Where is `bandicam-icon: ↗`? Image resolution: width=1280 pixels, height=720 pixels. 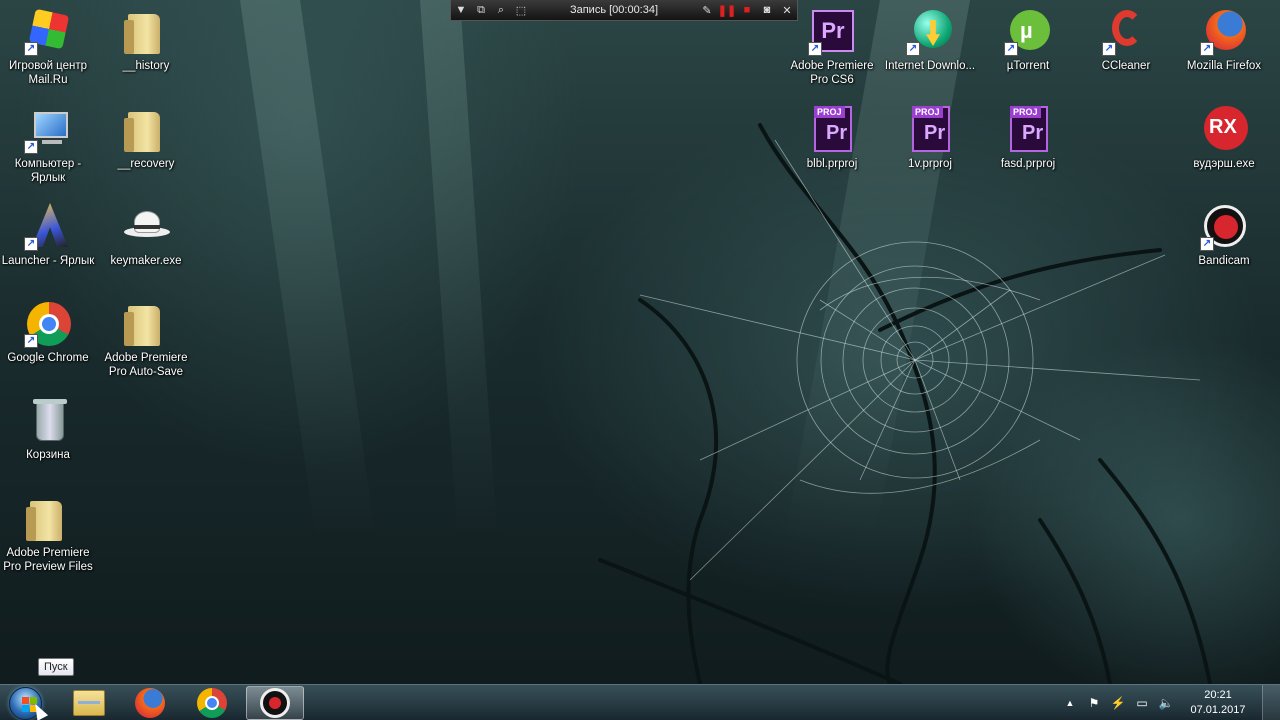
bandicam-icon: ↗ is located at coordinates (1224, 227).